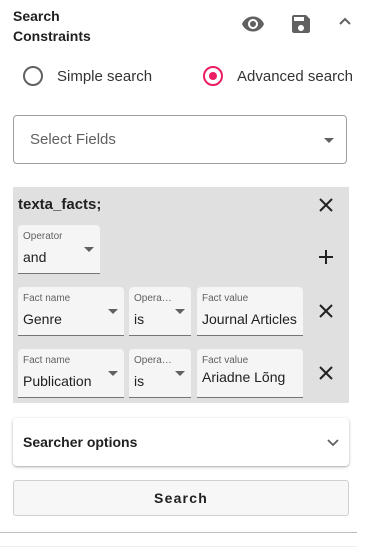  Describe the element at coordinates (42, 319) in the screenshot. I see `fact-name-value: Genre` at that location.